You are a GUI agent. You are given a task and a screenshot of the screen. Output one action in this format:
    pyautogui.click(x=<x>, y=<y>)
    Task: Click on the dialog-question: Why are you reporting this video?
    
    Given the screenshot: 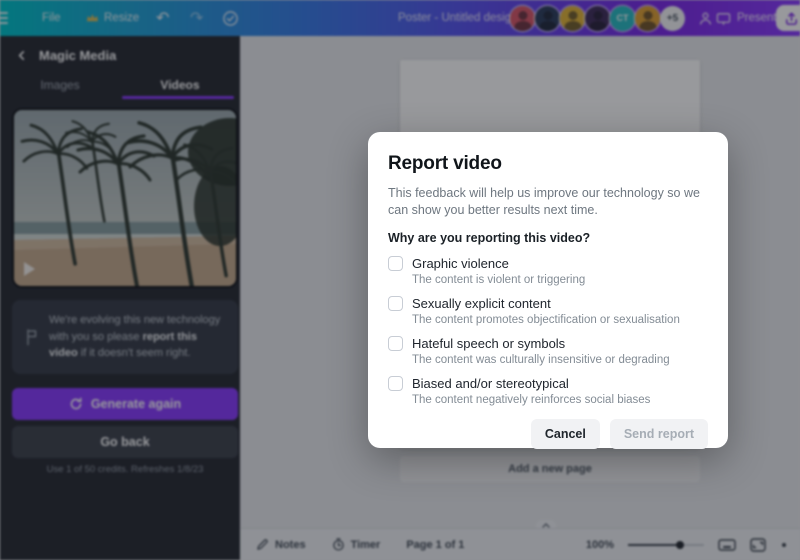 What is the action you would take?
    pyautogui.click(x=489, y=238)
    